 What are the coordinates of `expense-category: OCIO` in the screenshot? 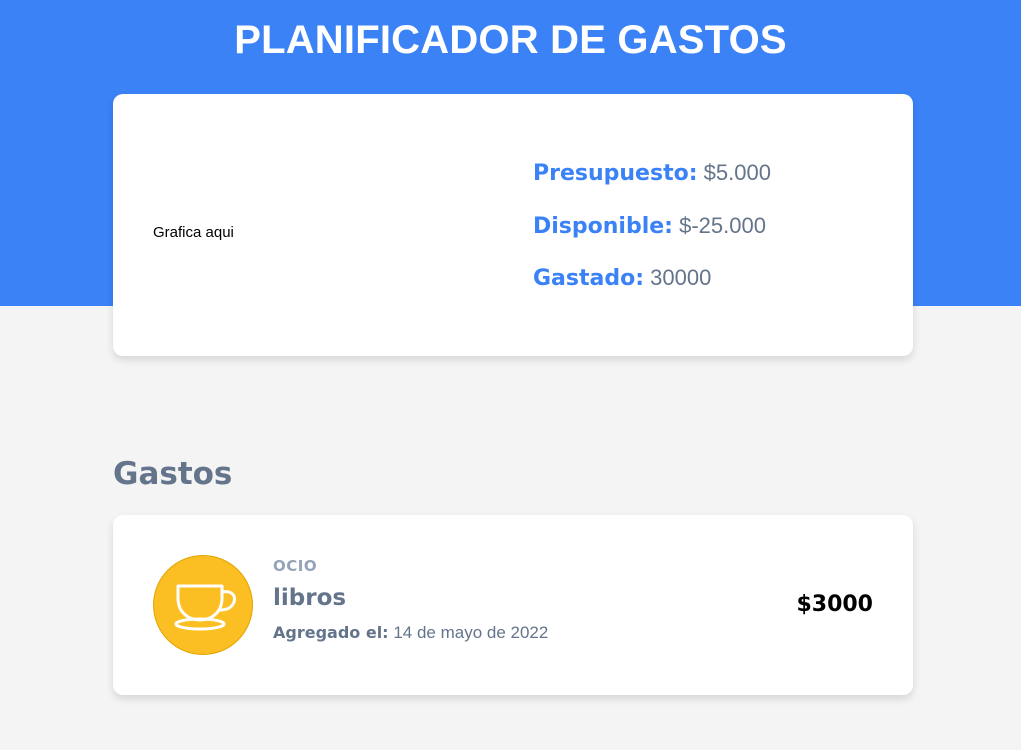 It's located at (295, 566).